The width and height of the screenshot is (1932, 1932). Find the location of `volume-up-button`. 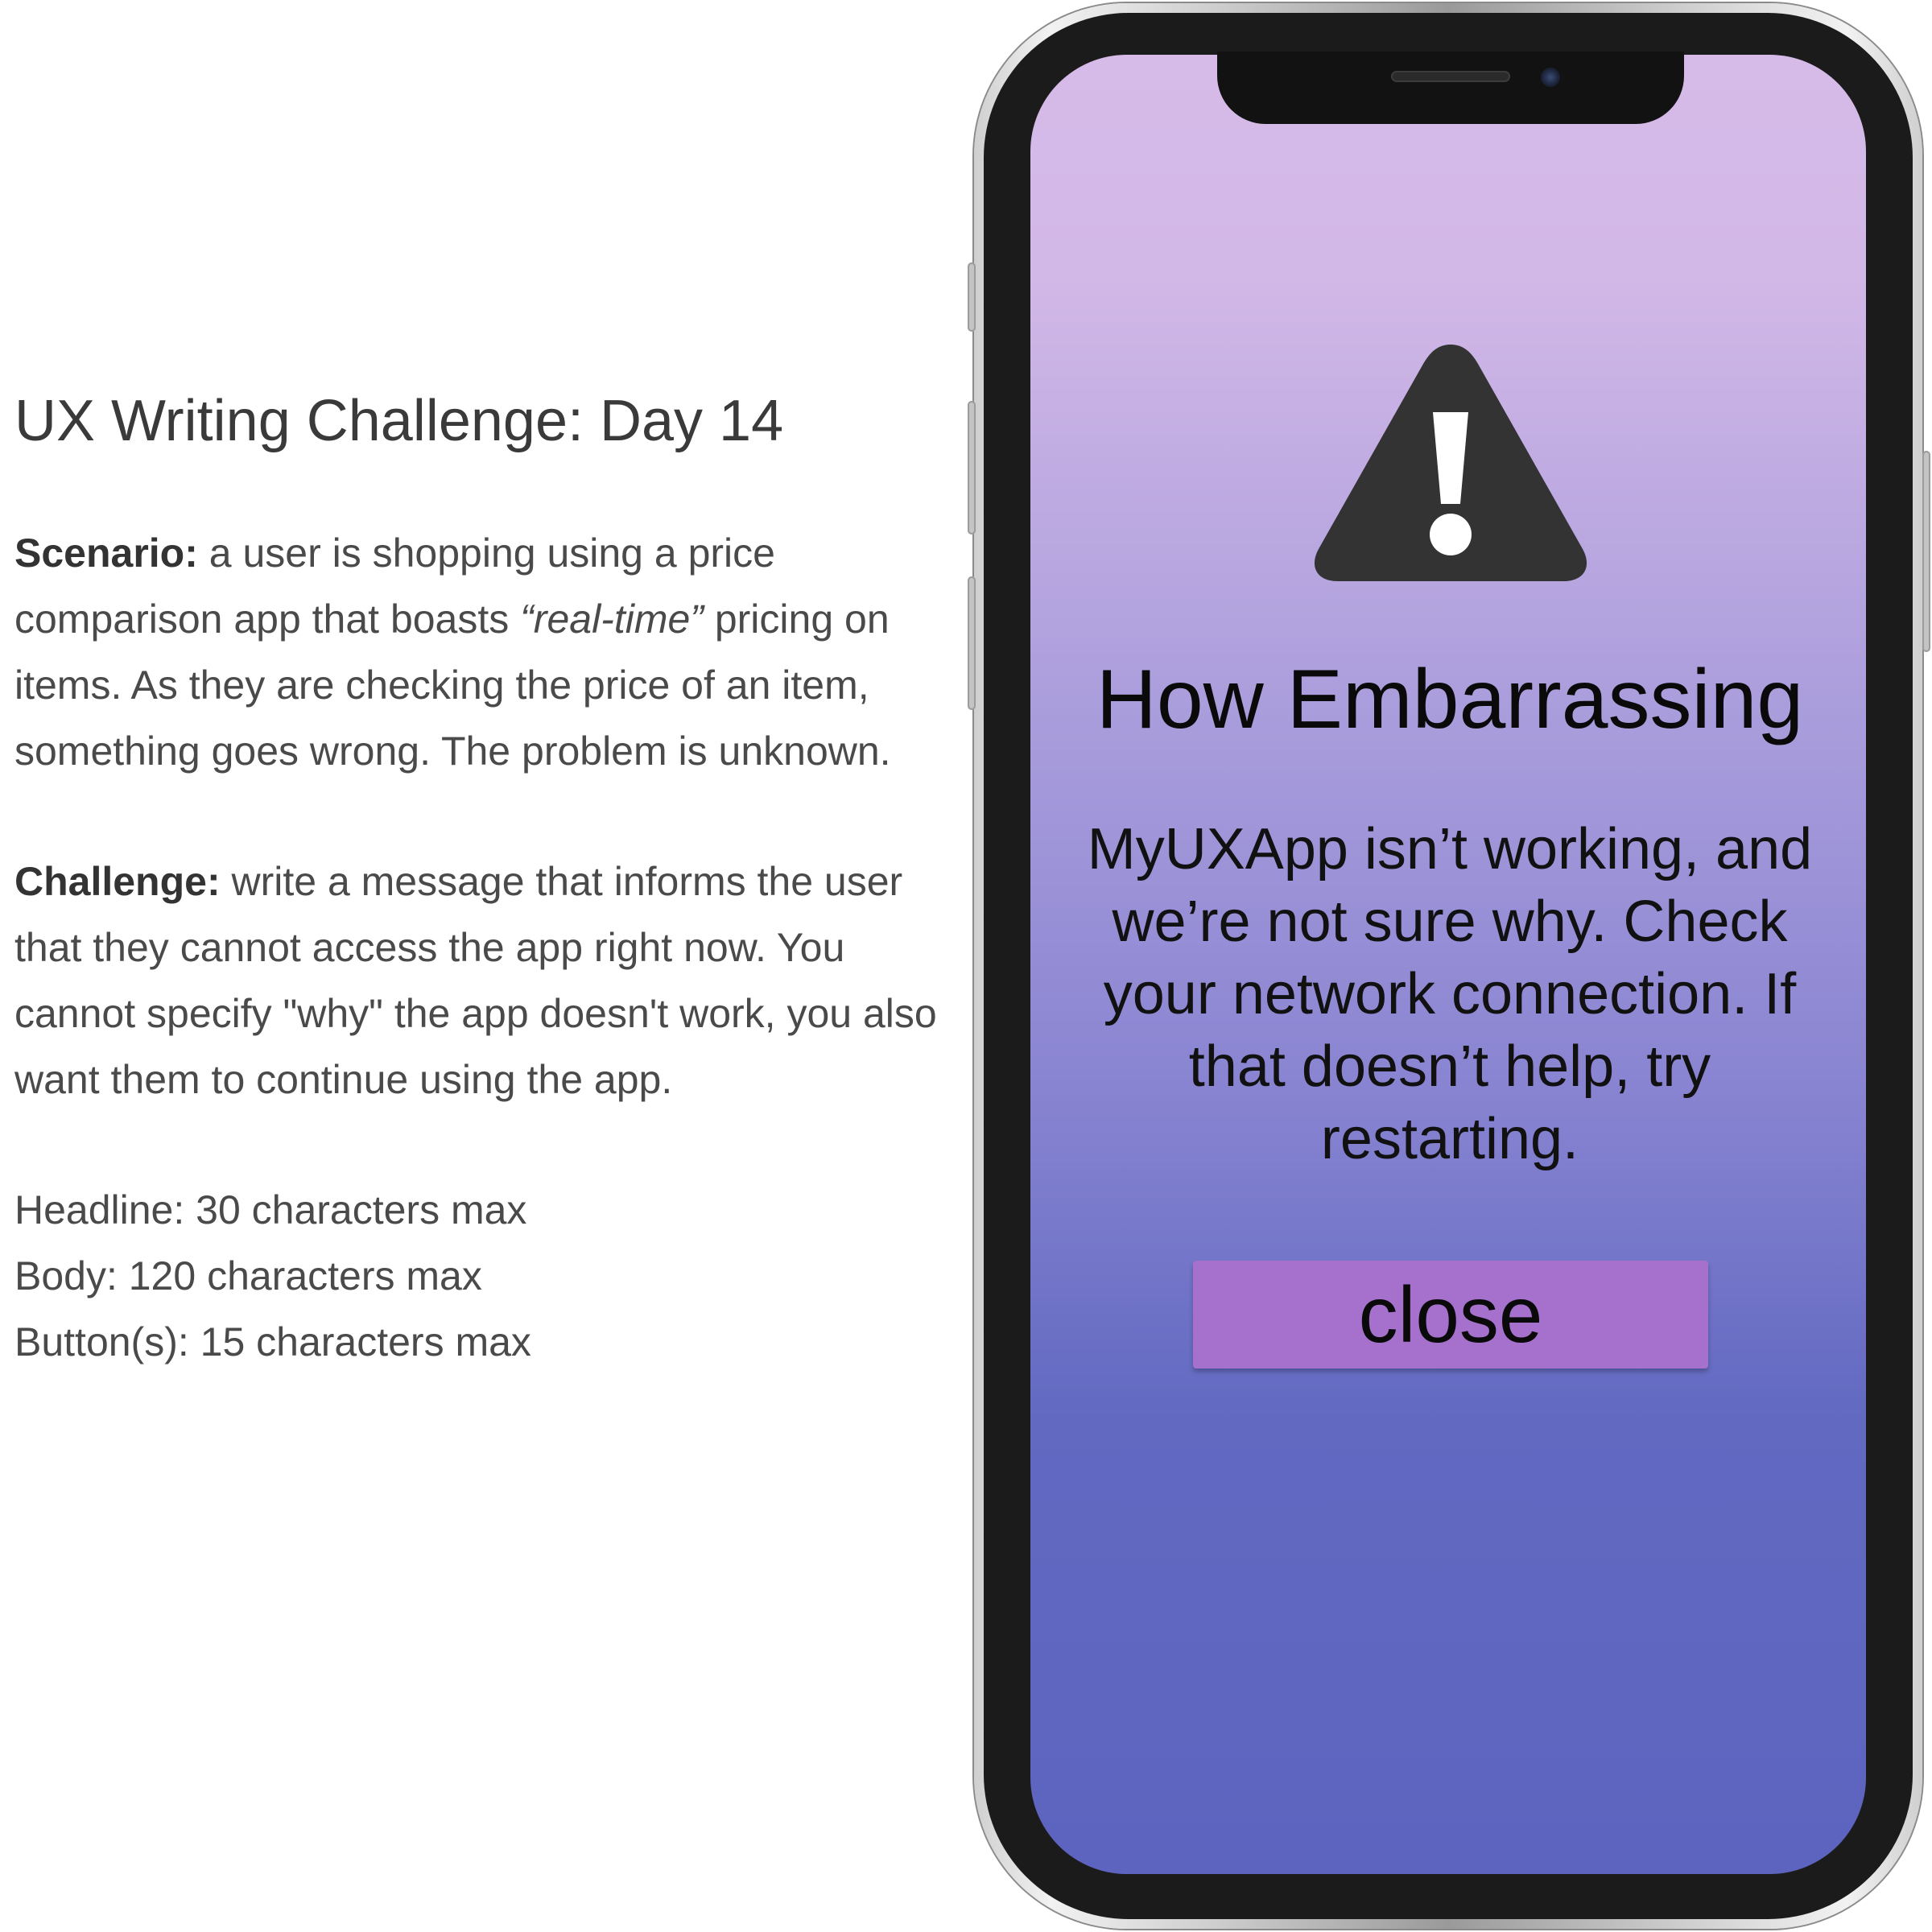

volume-up-button is located at coordinates (972, 468).